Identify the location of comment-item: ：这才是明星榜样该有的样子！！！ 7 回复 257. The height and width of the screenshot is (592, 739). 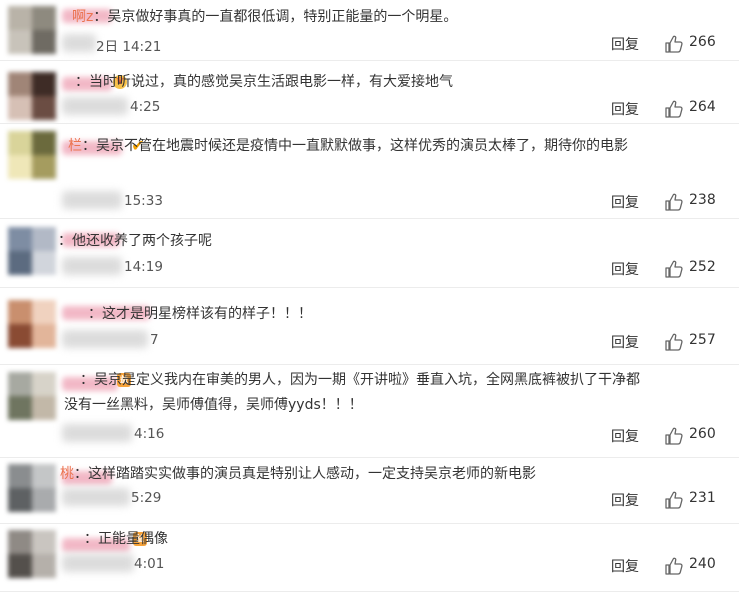
(369, 327).